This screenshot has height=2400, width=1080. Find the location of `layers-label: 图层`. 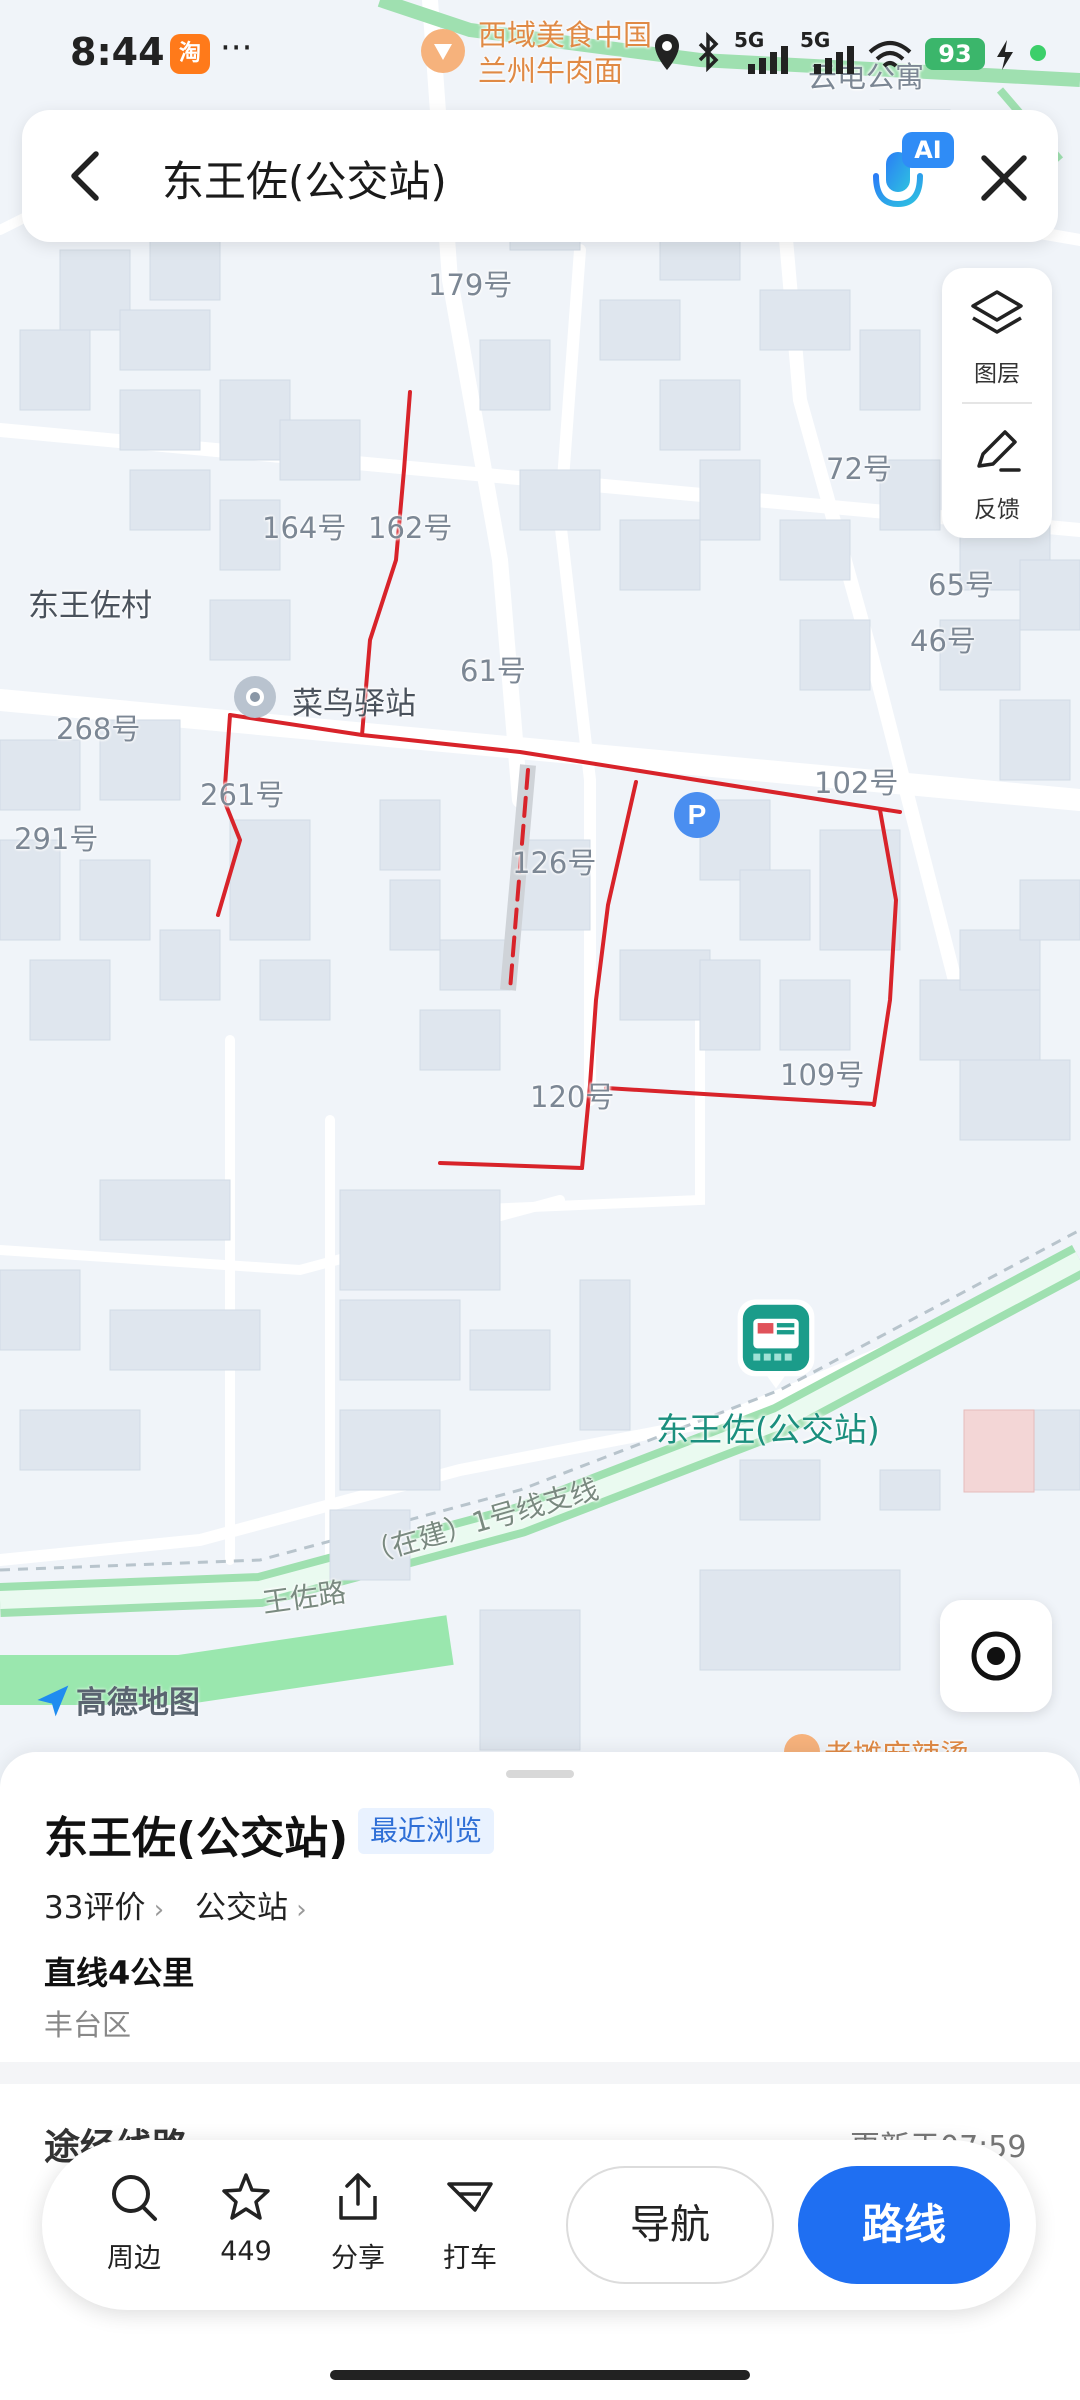

layers-label: 图层 is located at coordinates (997, 374).